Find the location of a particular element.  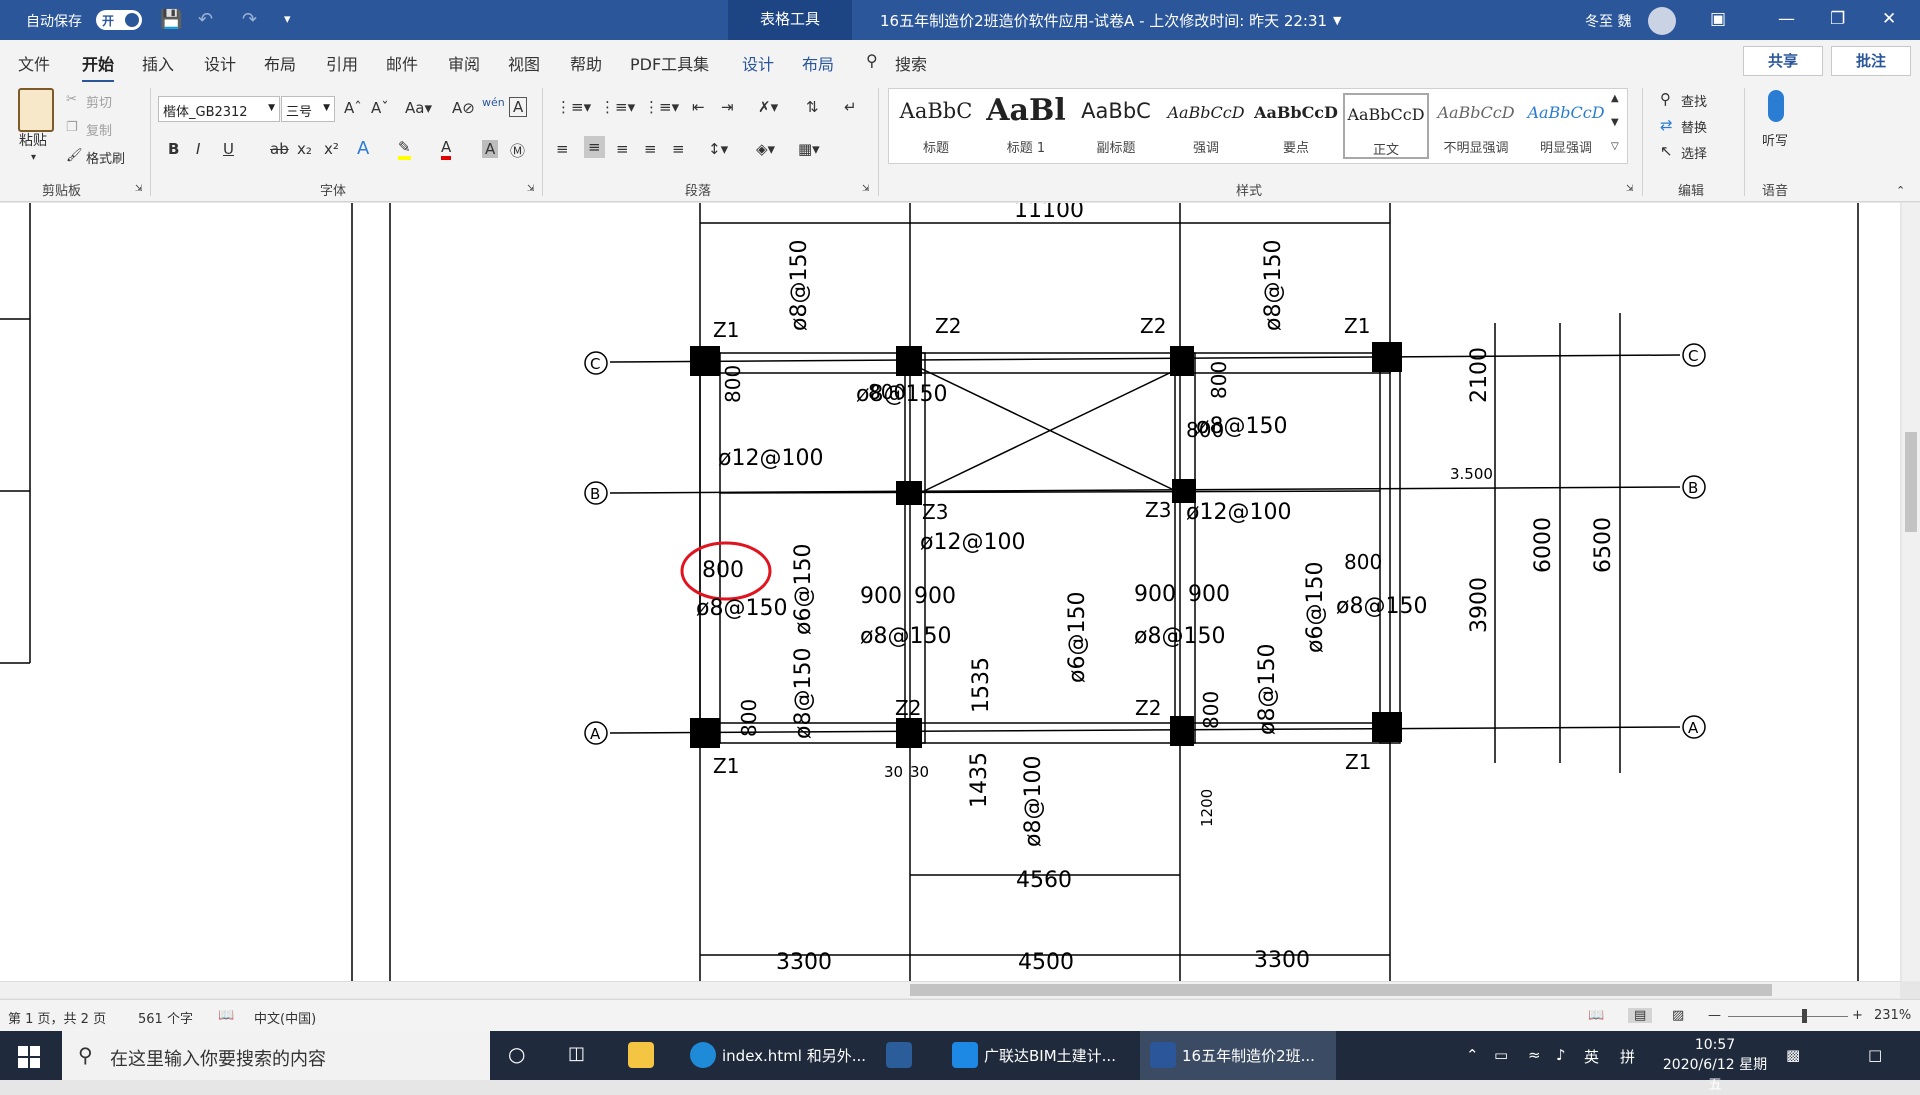

tray-overflow-icon: ⌃ is located at coordinates (1472, 1055).